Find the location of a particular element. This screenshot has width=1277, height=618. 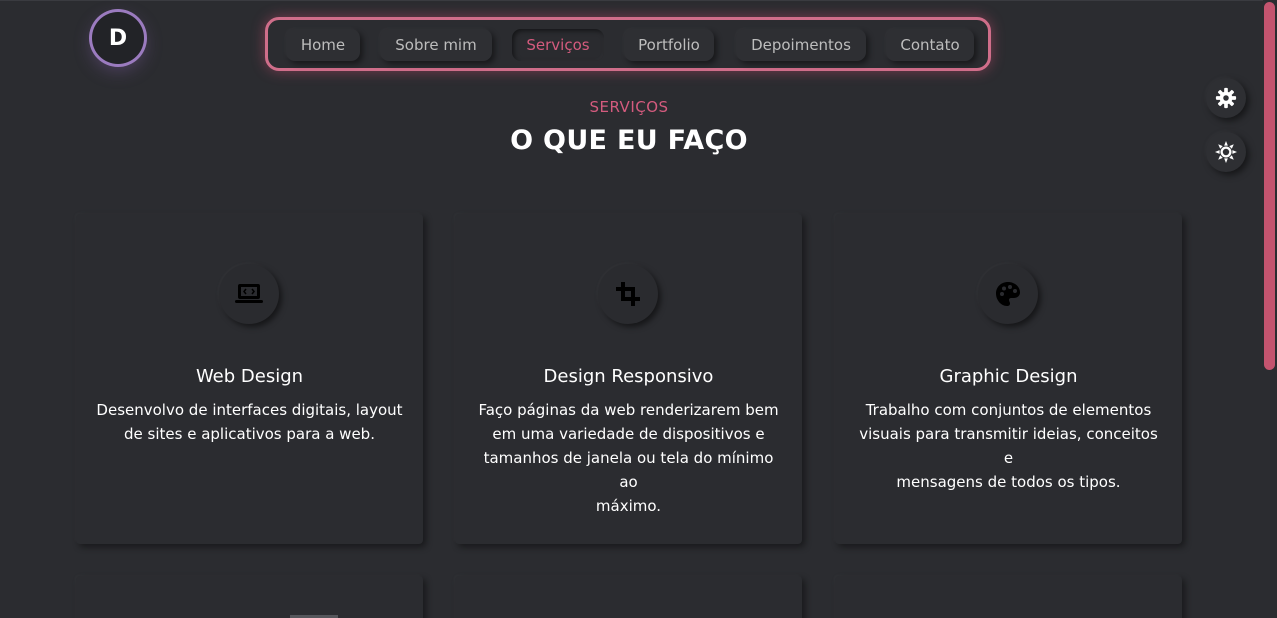

top-border is located at coordinates (638, 0).